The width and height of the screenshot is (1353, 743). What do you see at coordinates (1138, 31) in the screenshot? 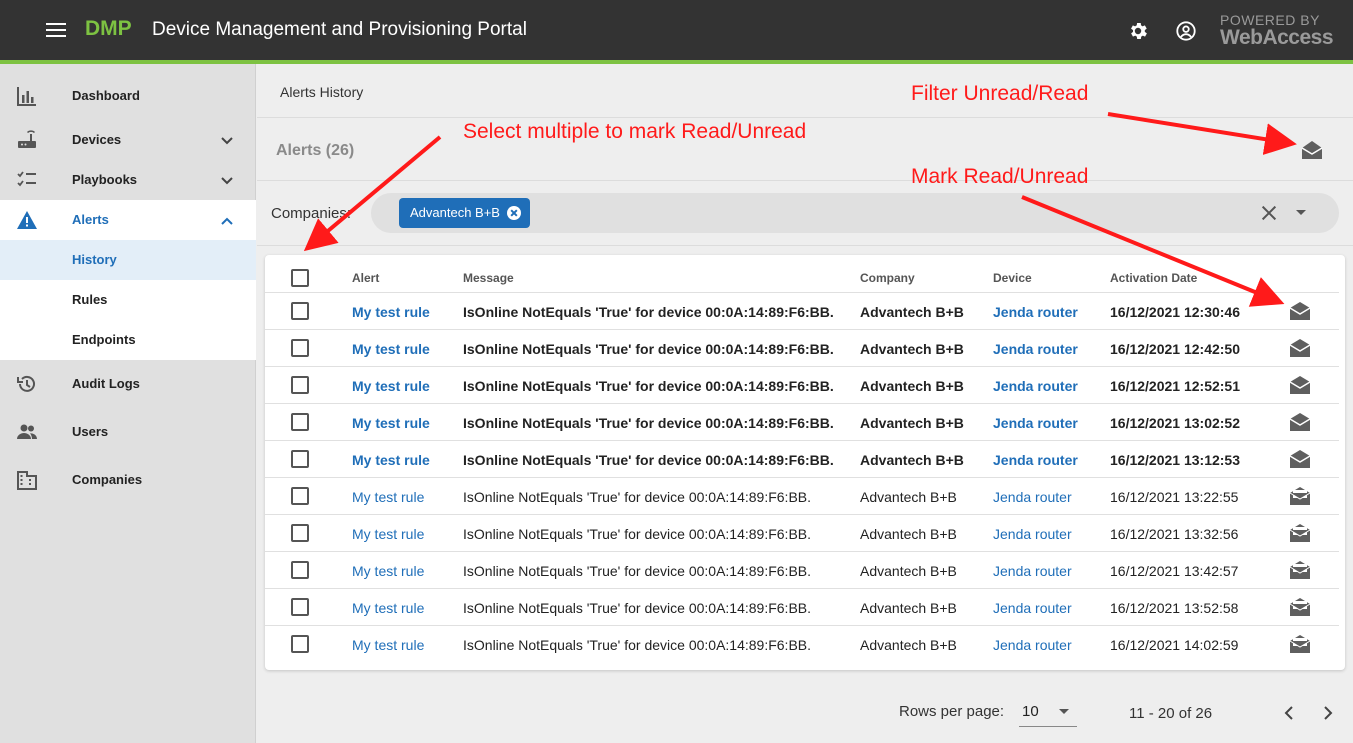
I see `gear-icon` at bounding box center [1138, 31].